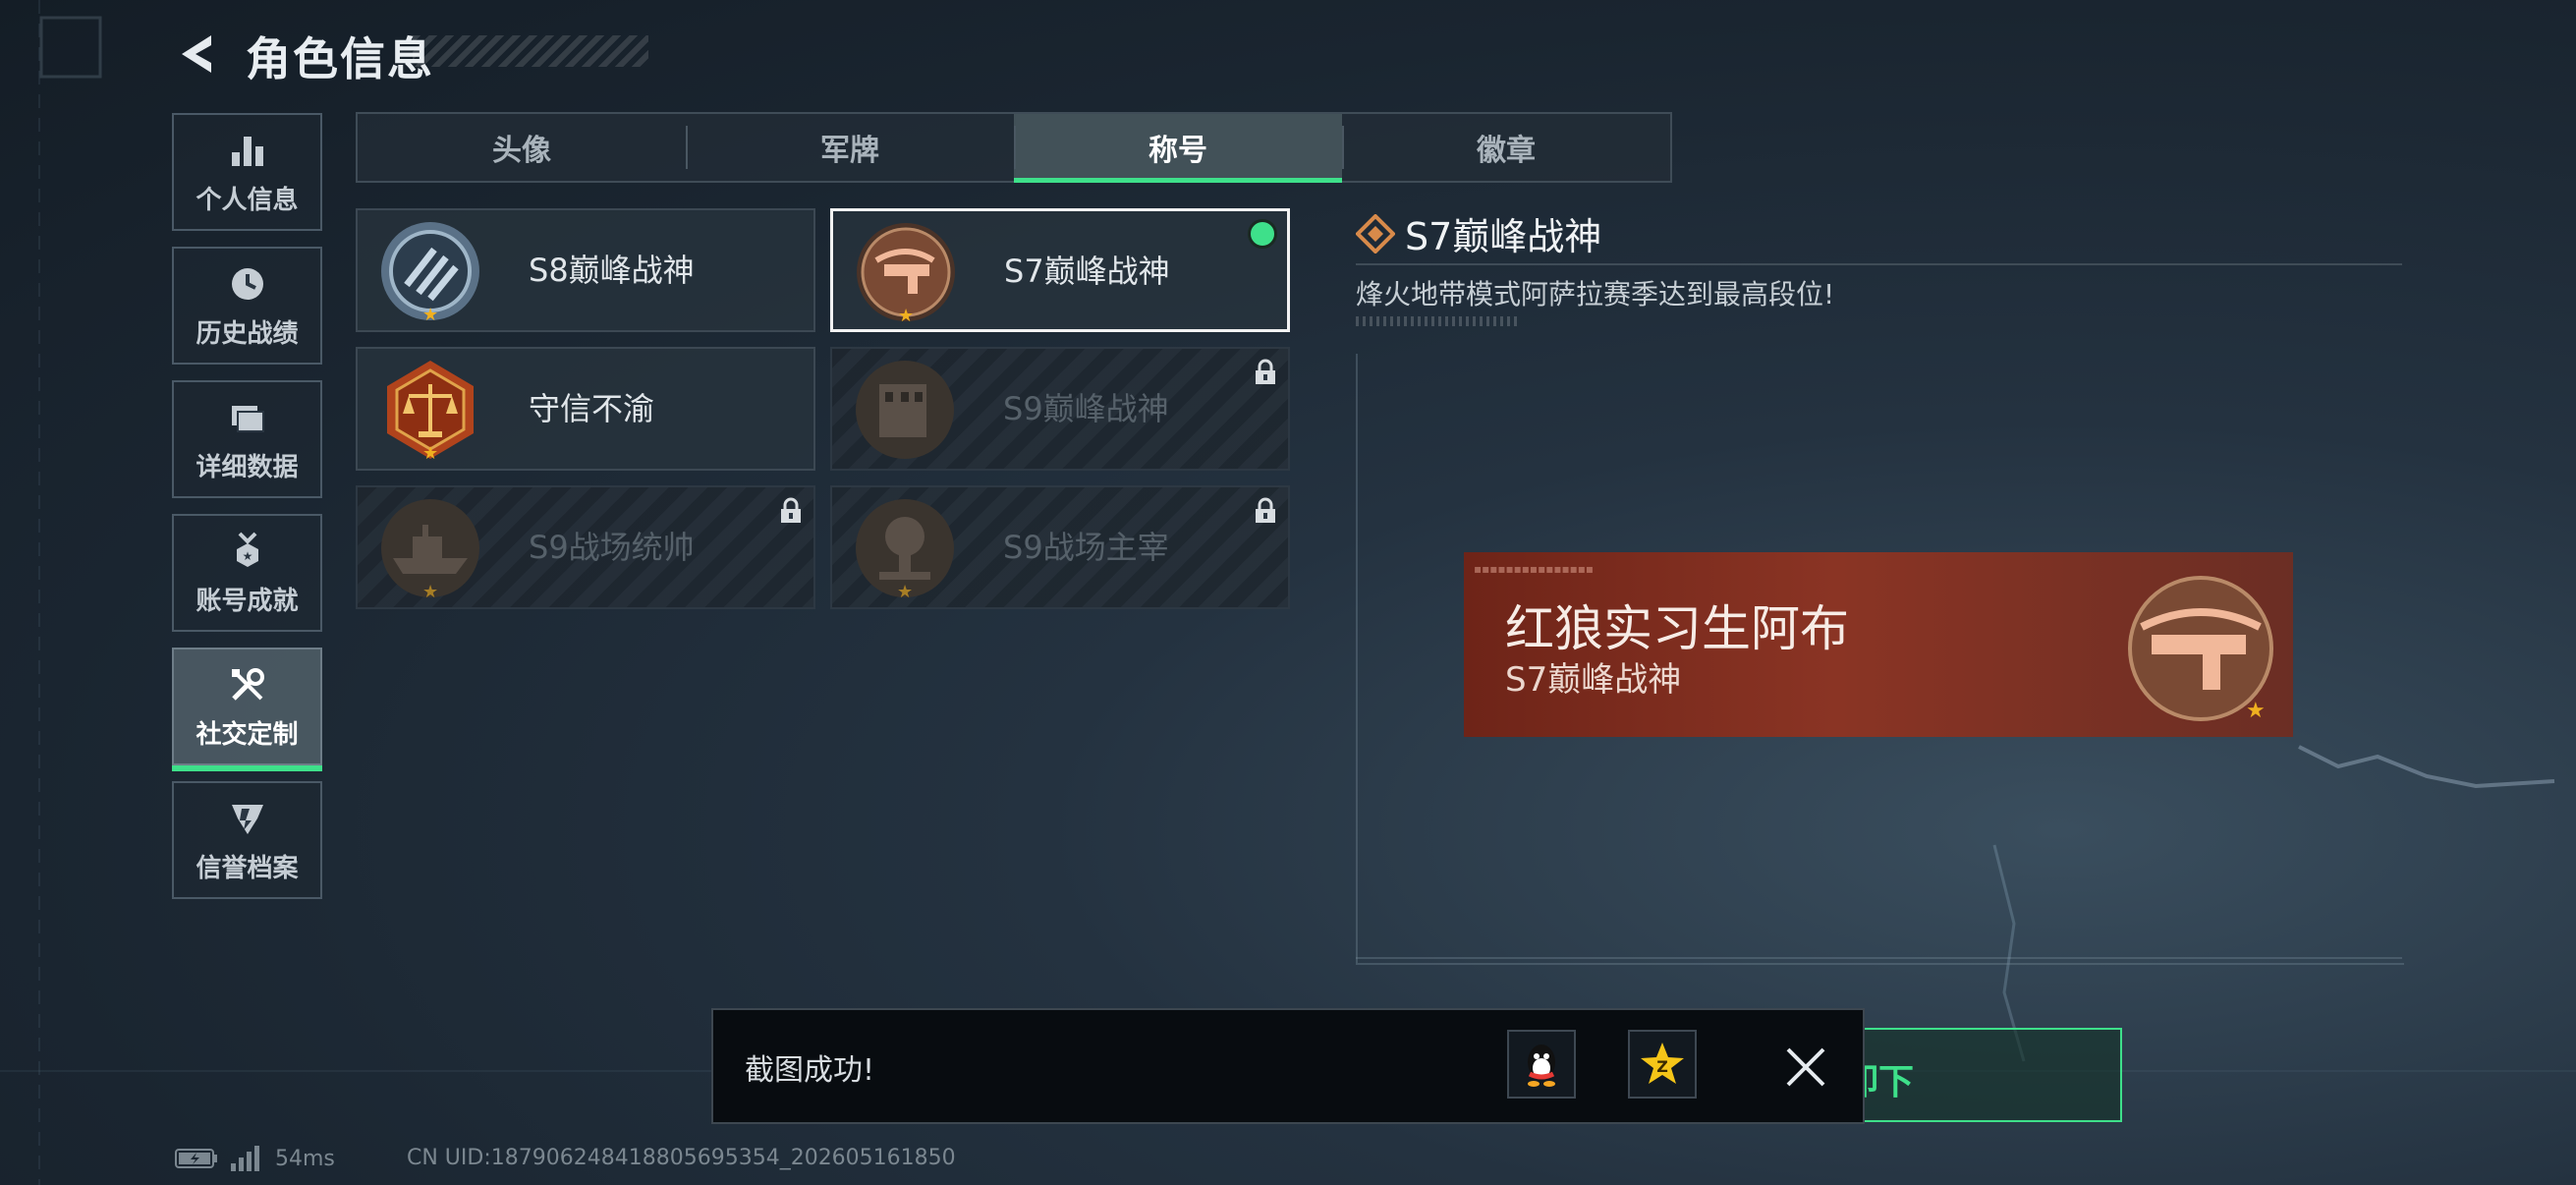 The width and height of the screenshot is (2576, 1185). What do you see at coordinates (247, 151) in the screenshot?
I see `bar-chart-icon` at bounding box center [247, 151].